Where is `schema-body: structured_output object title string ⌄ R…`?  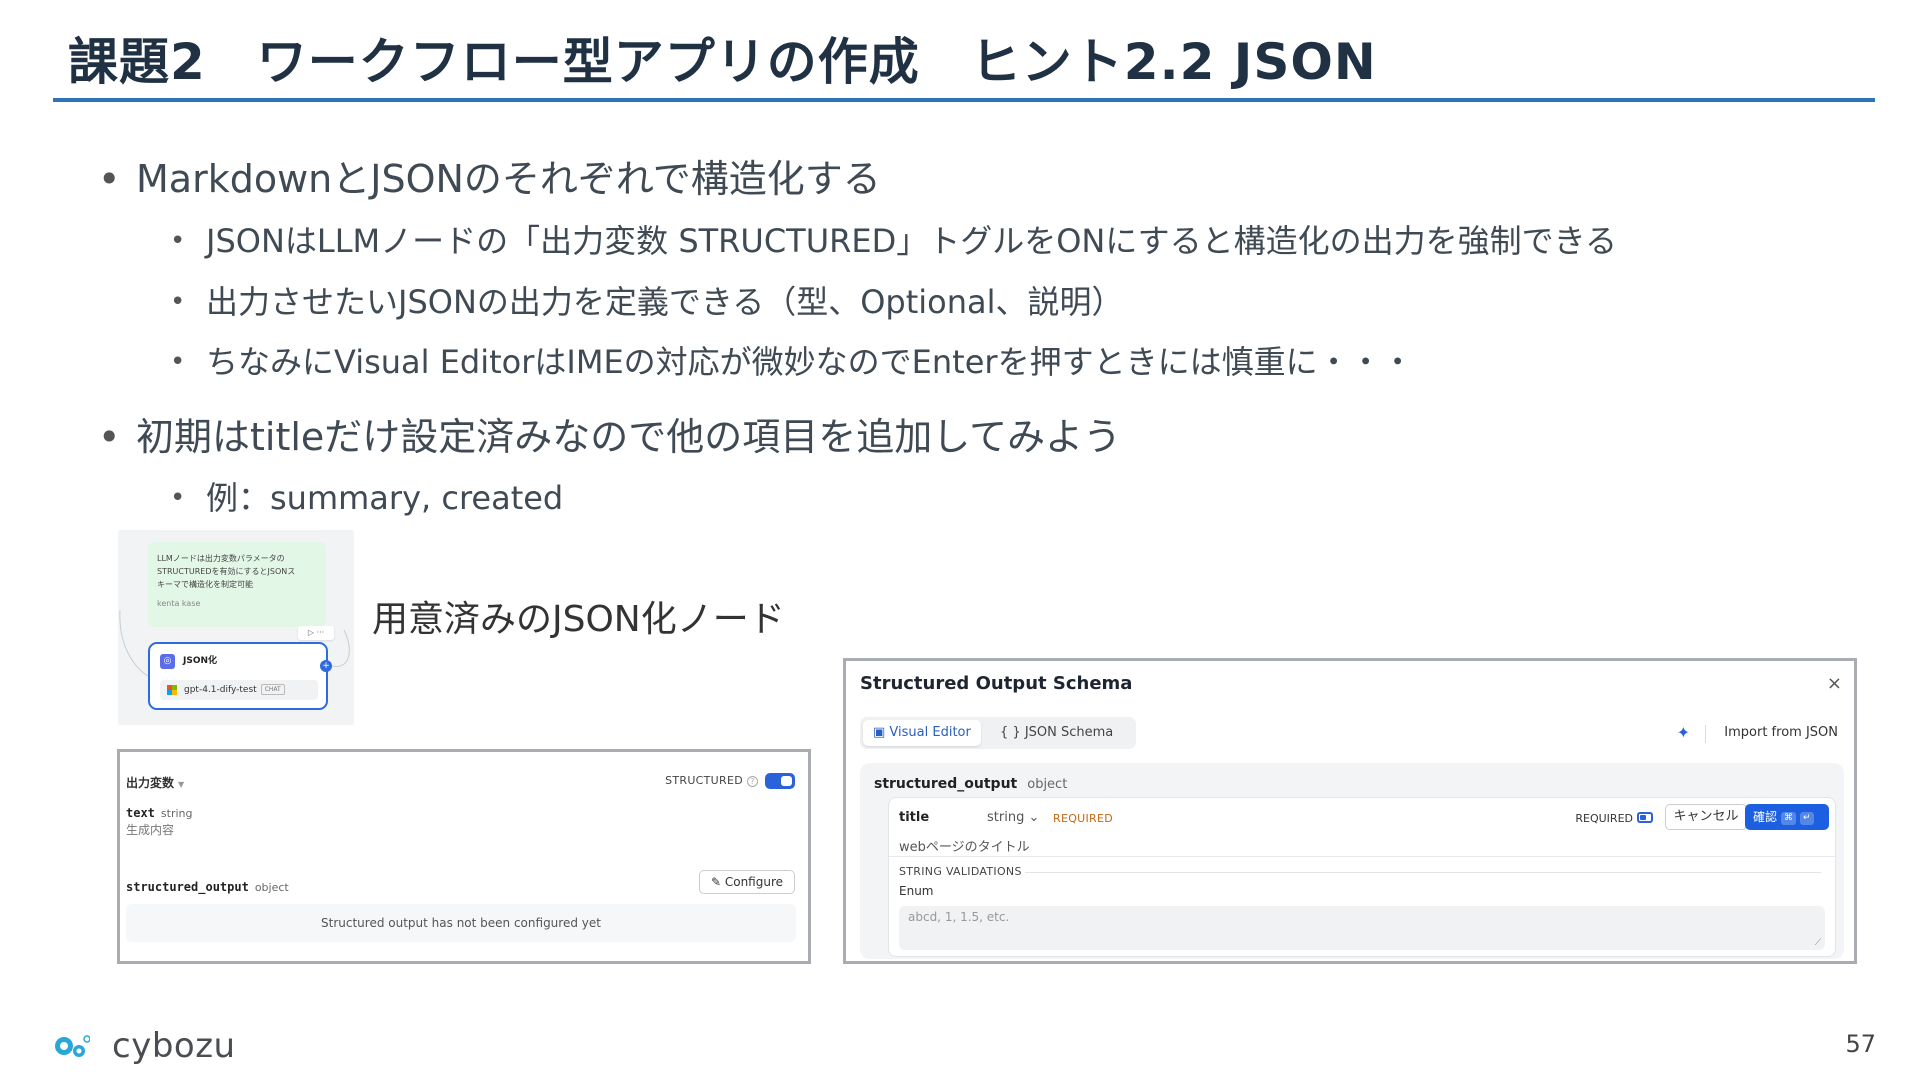 schema-body: structured_output object title string ⌄ R… is located at coordinates (1352, 861).